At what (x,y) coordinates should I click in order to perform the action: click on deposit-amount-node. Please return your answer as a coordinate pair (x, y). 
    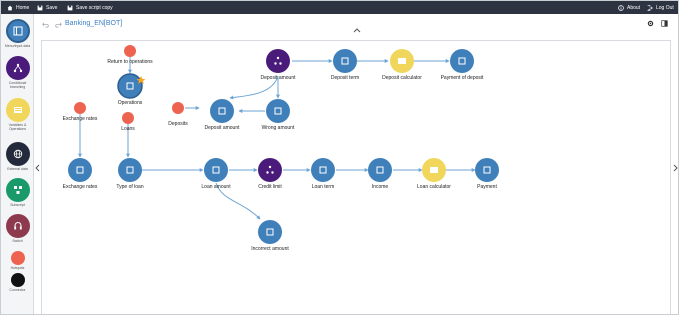
    Looking at the image, I should click on (222, 111).